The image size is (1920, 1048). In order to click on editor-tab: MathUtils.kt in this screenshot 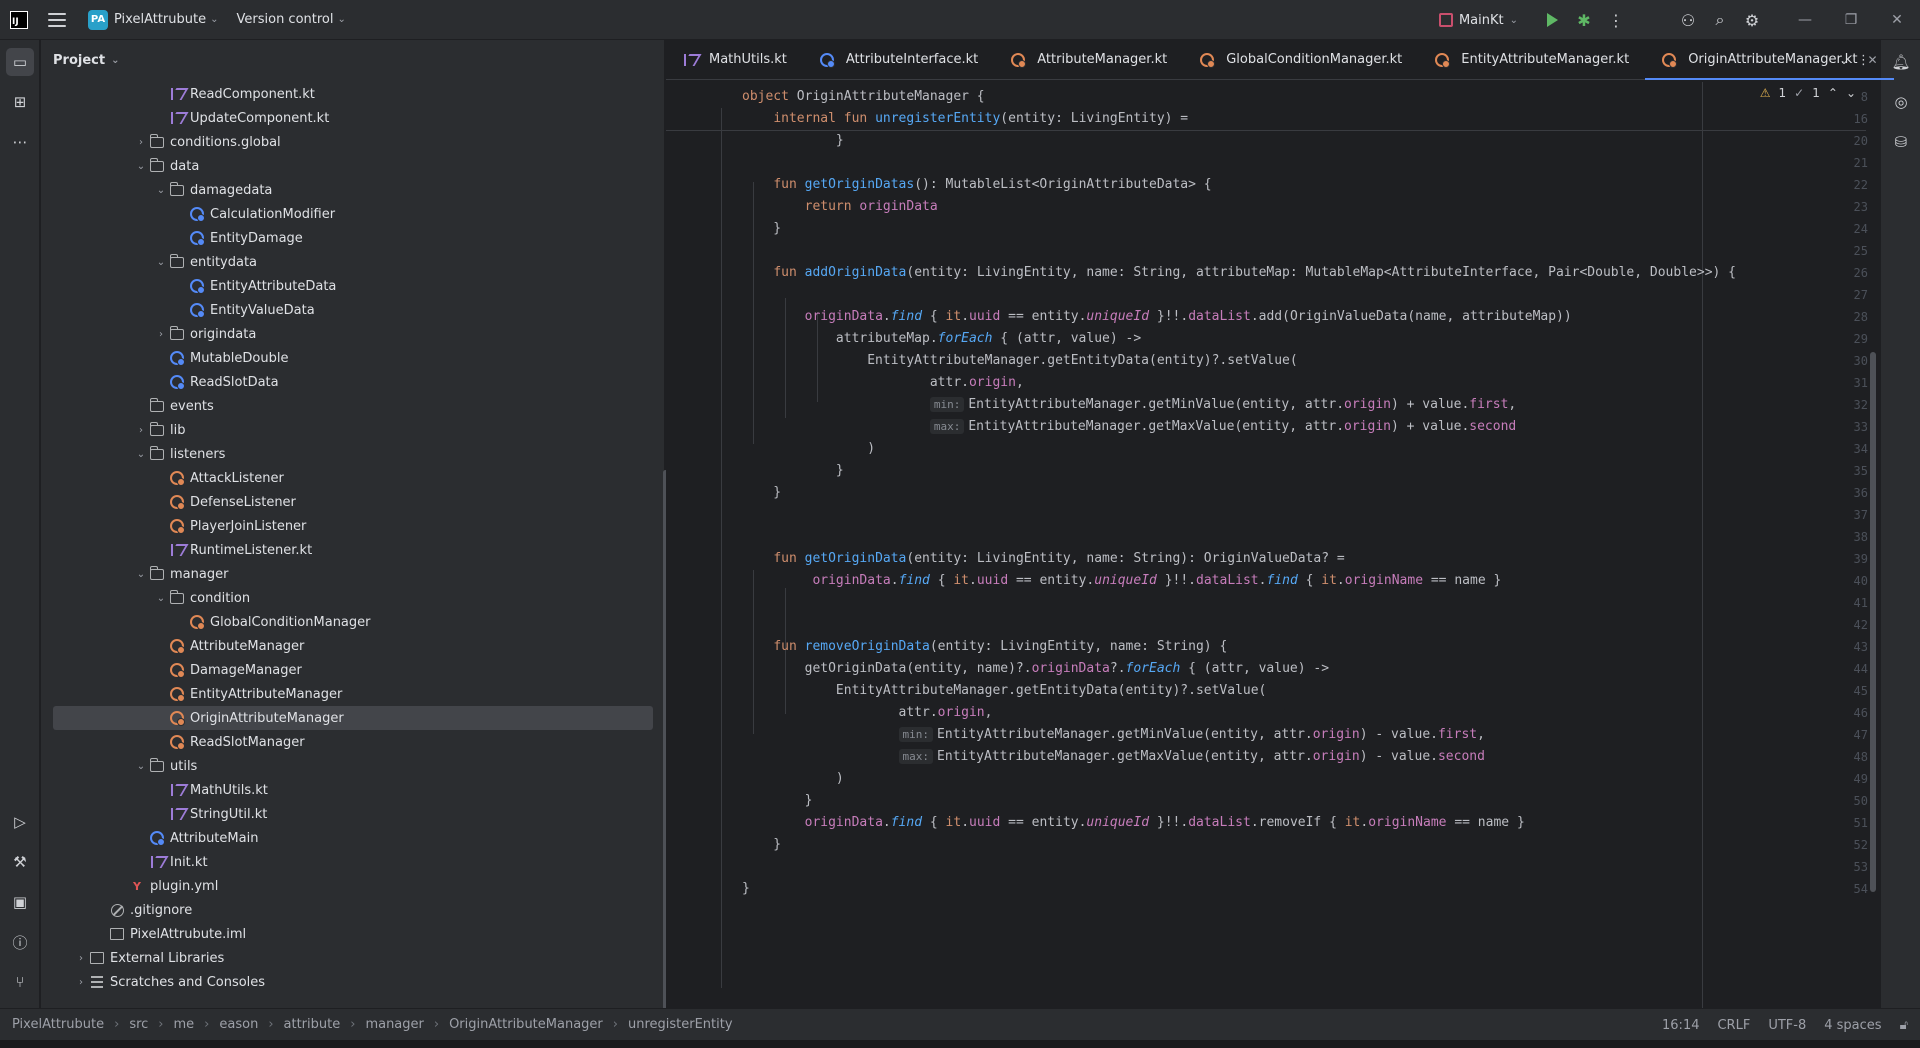, I will do `click(734, 60)`.